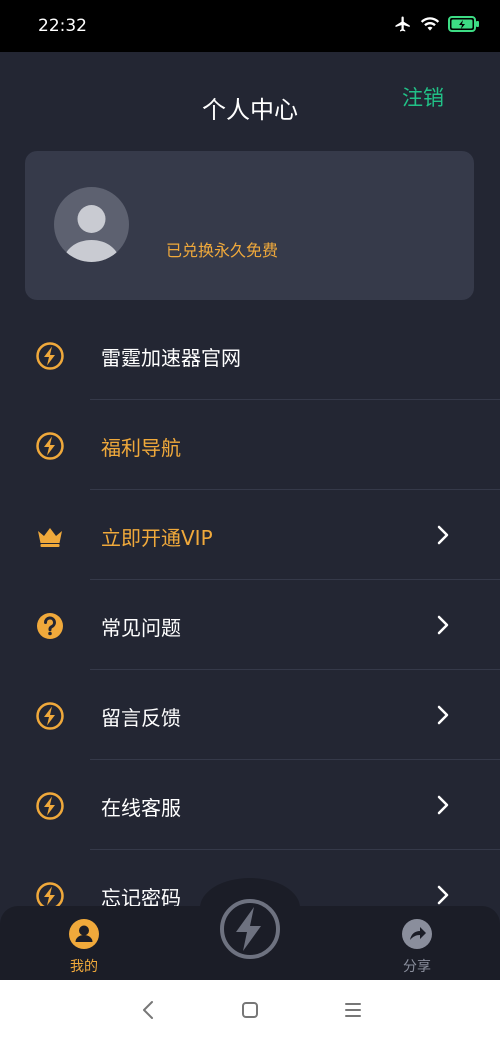  What do you see at coordinates (141, 448) in the screenshot?
I see `menu-item-label: 福利导航` at bounding box center [141, 448].